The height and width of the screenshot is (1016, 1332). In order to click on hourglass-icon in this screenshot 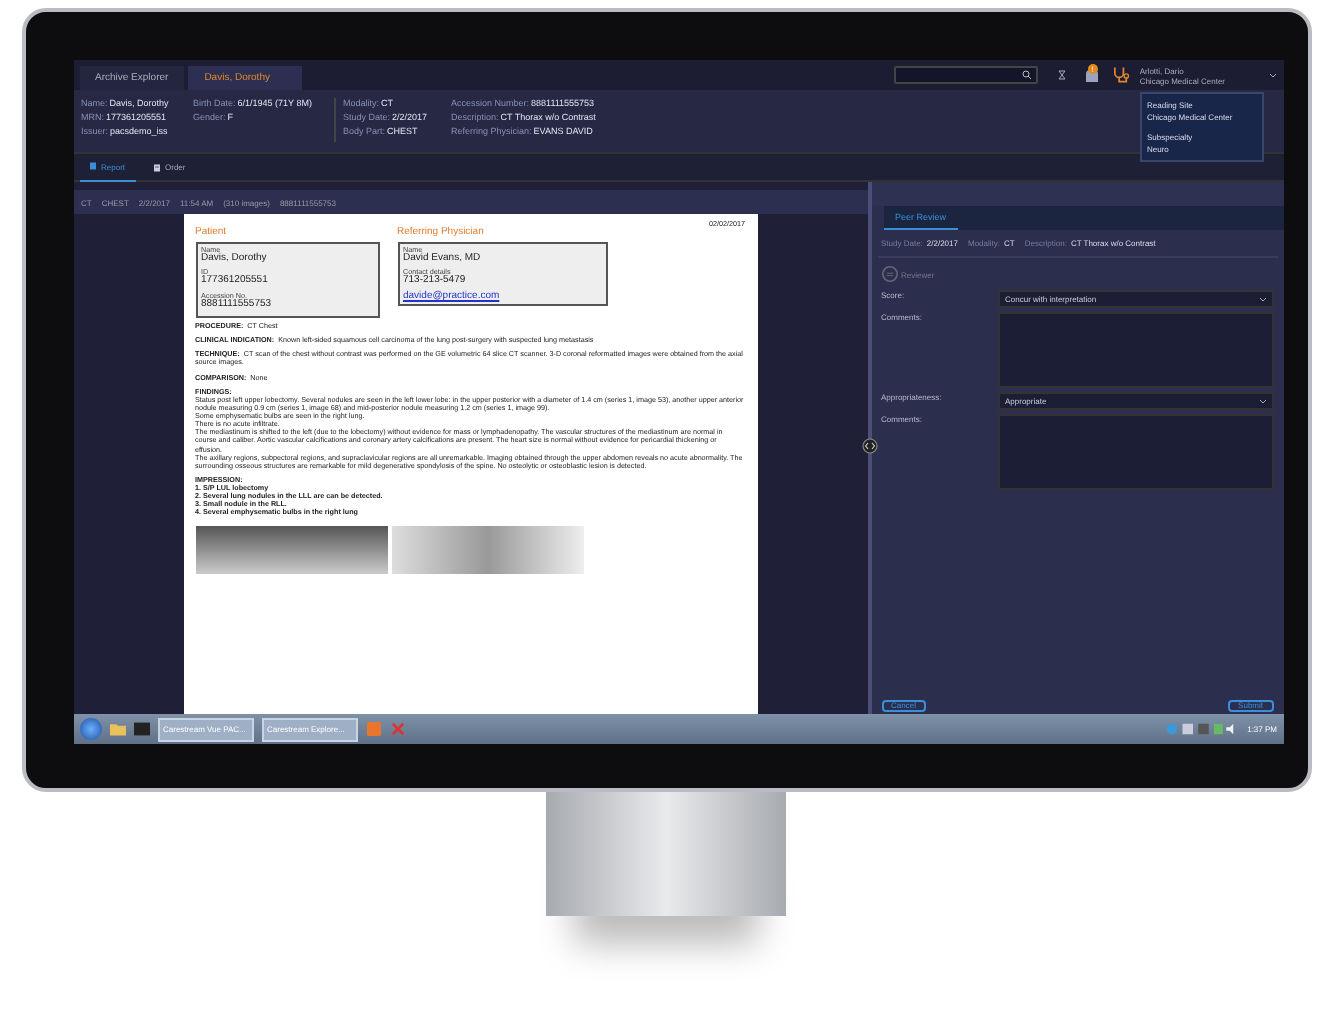, I will do `click(1061, 75)`.